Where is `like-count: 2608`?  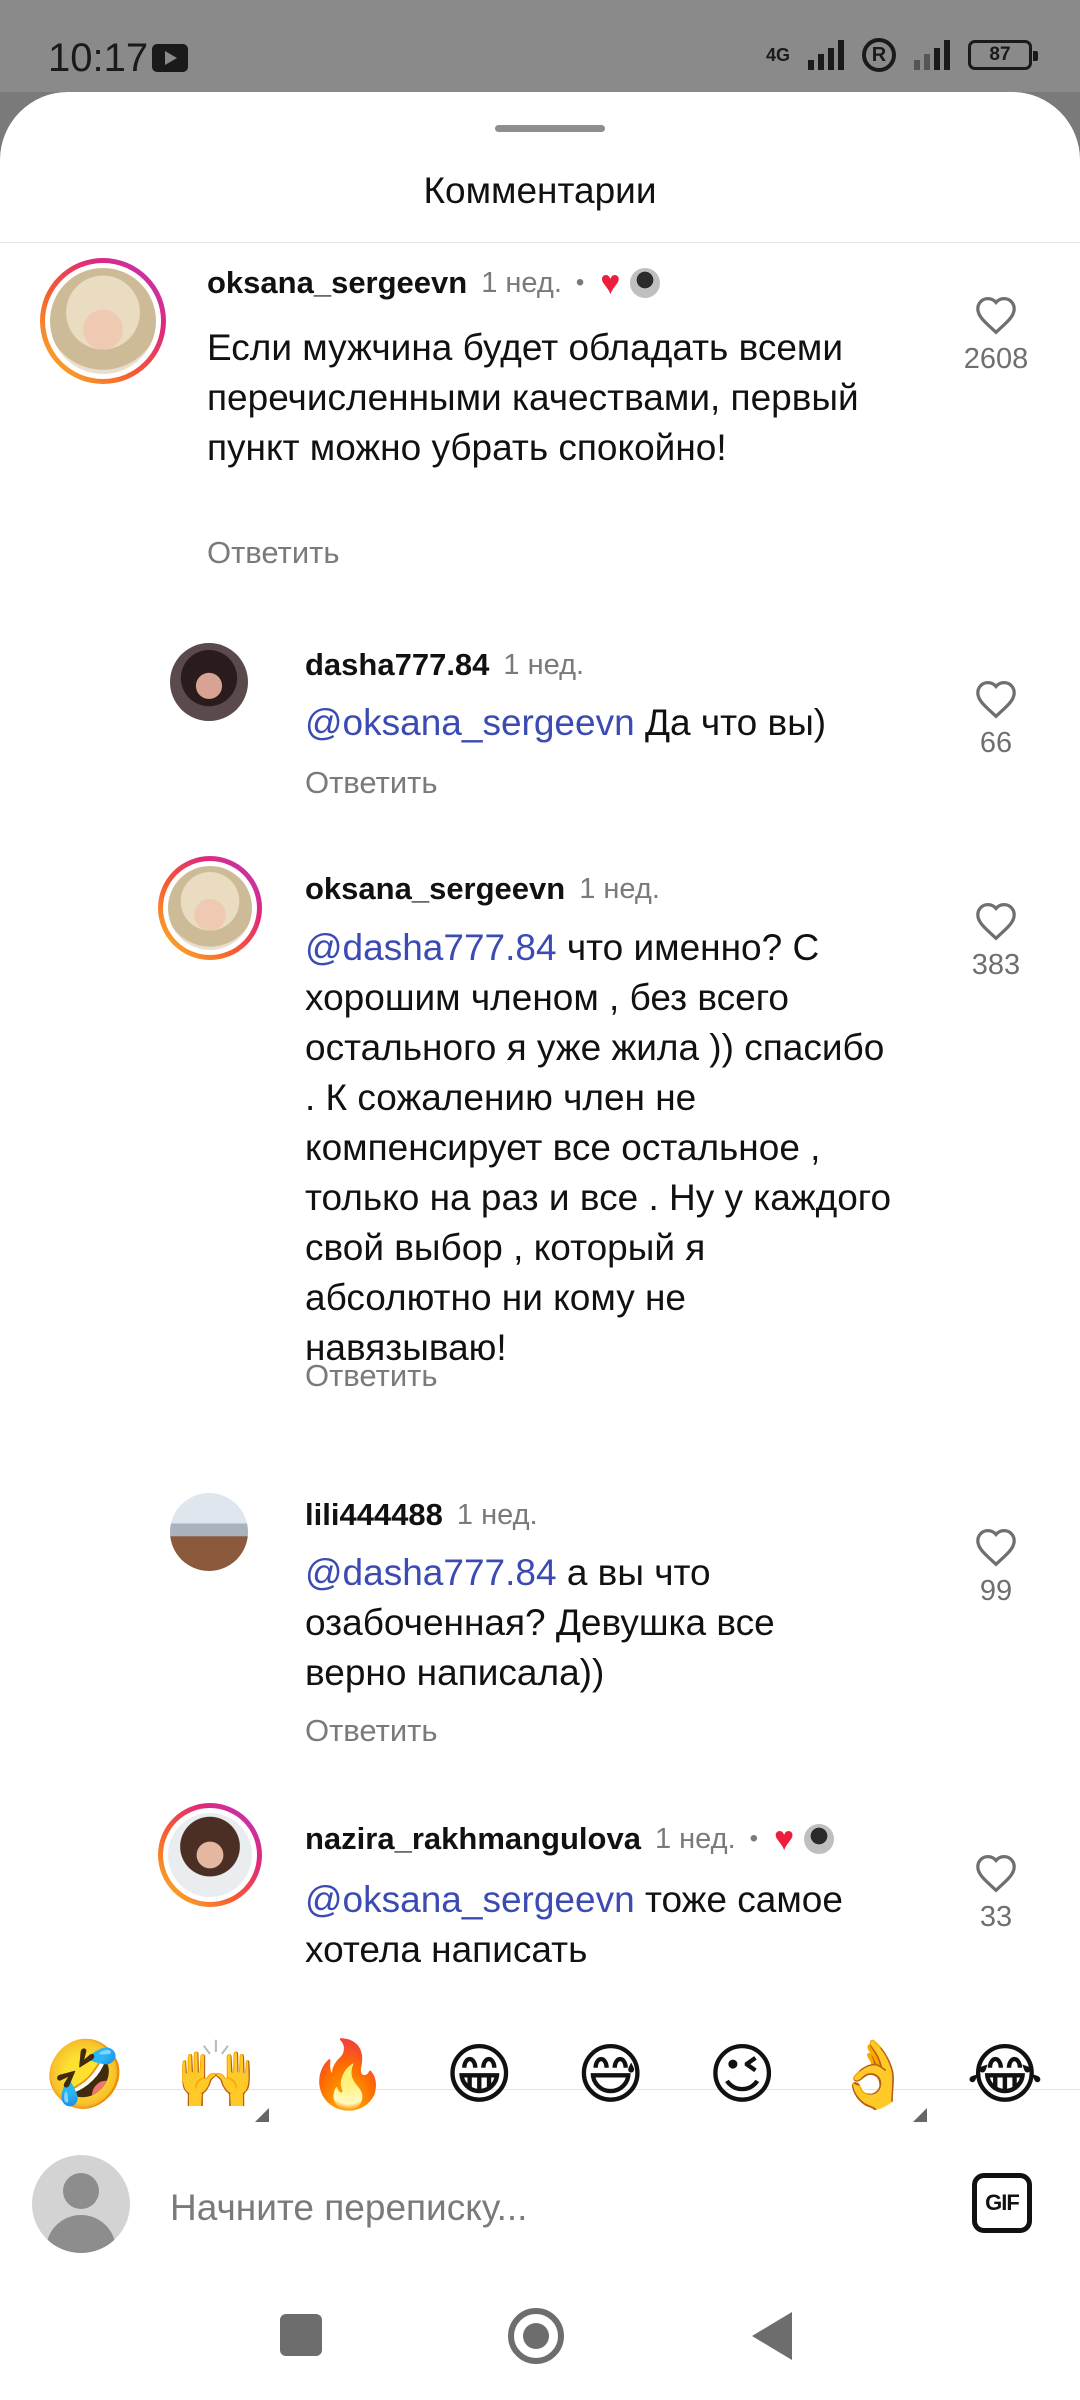 like-count: 2608 is located at coordinates (996, 359).